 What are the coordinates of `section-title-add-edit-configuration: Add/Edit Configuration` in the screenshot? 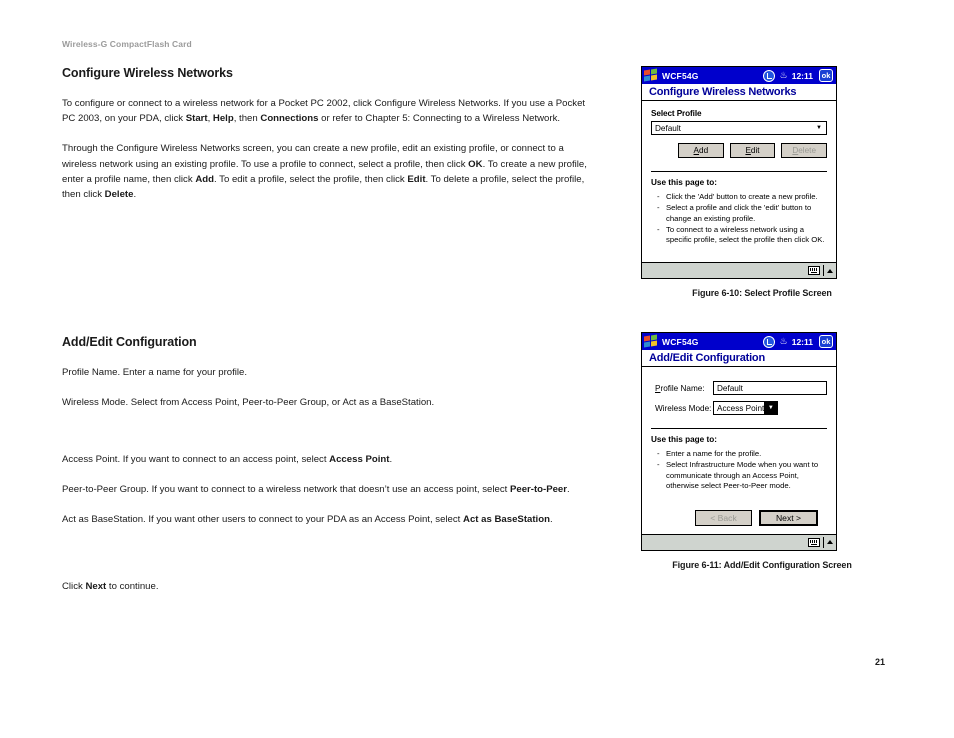 It's located at (129, 342).